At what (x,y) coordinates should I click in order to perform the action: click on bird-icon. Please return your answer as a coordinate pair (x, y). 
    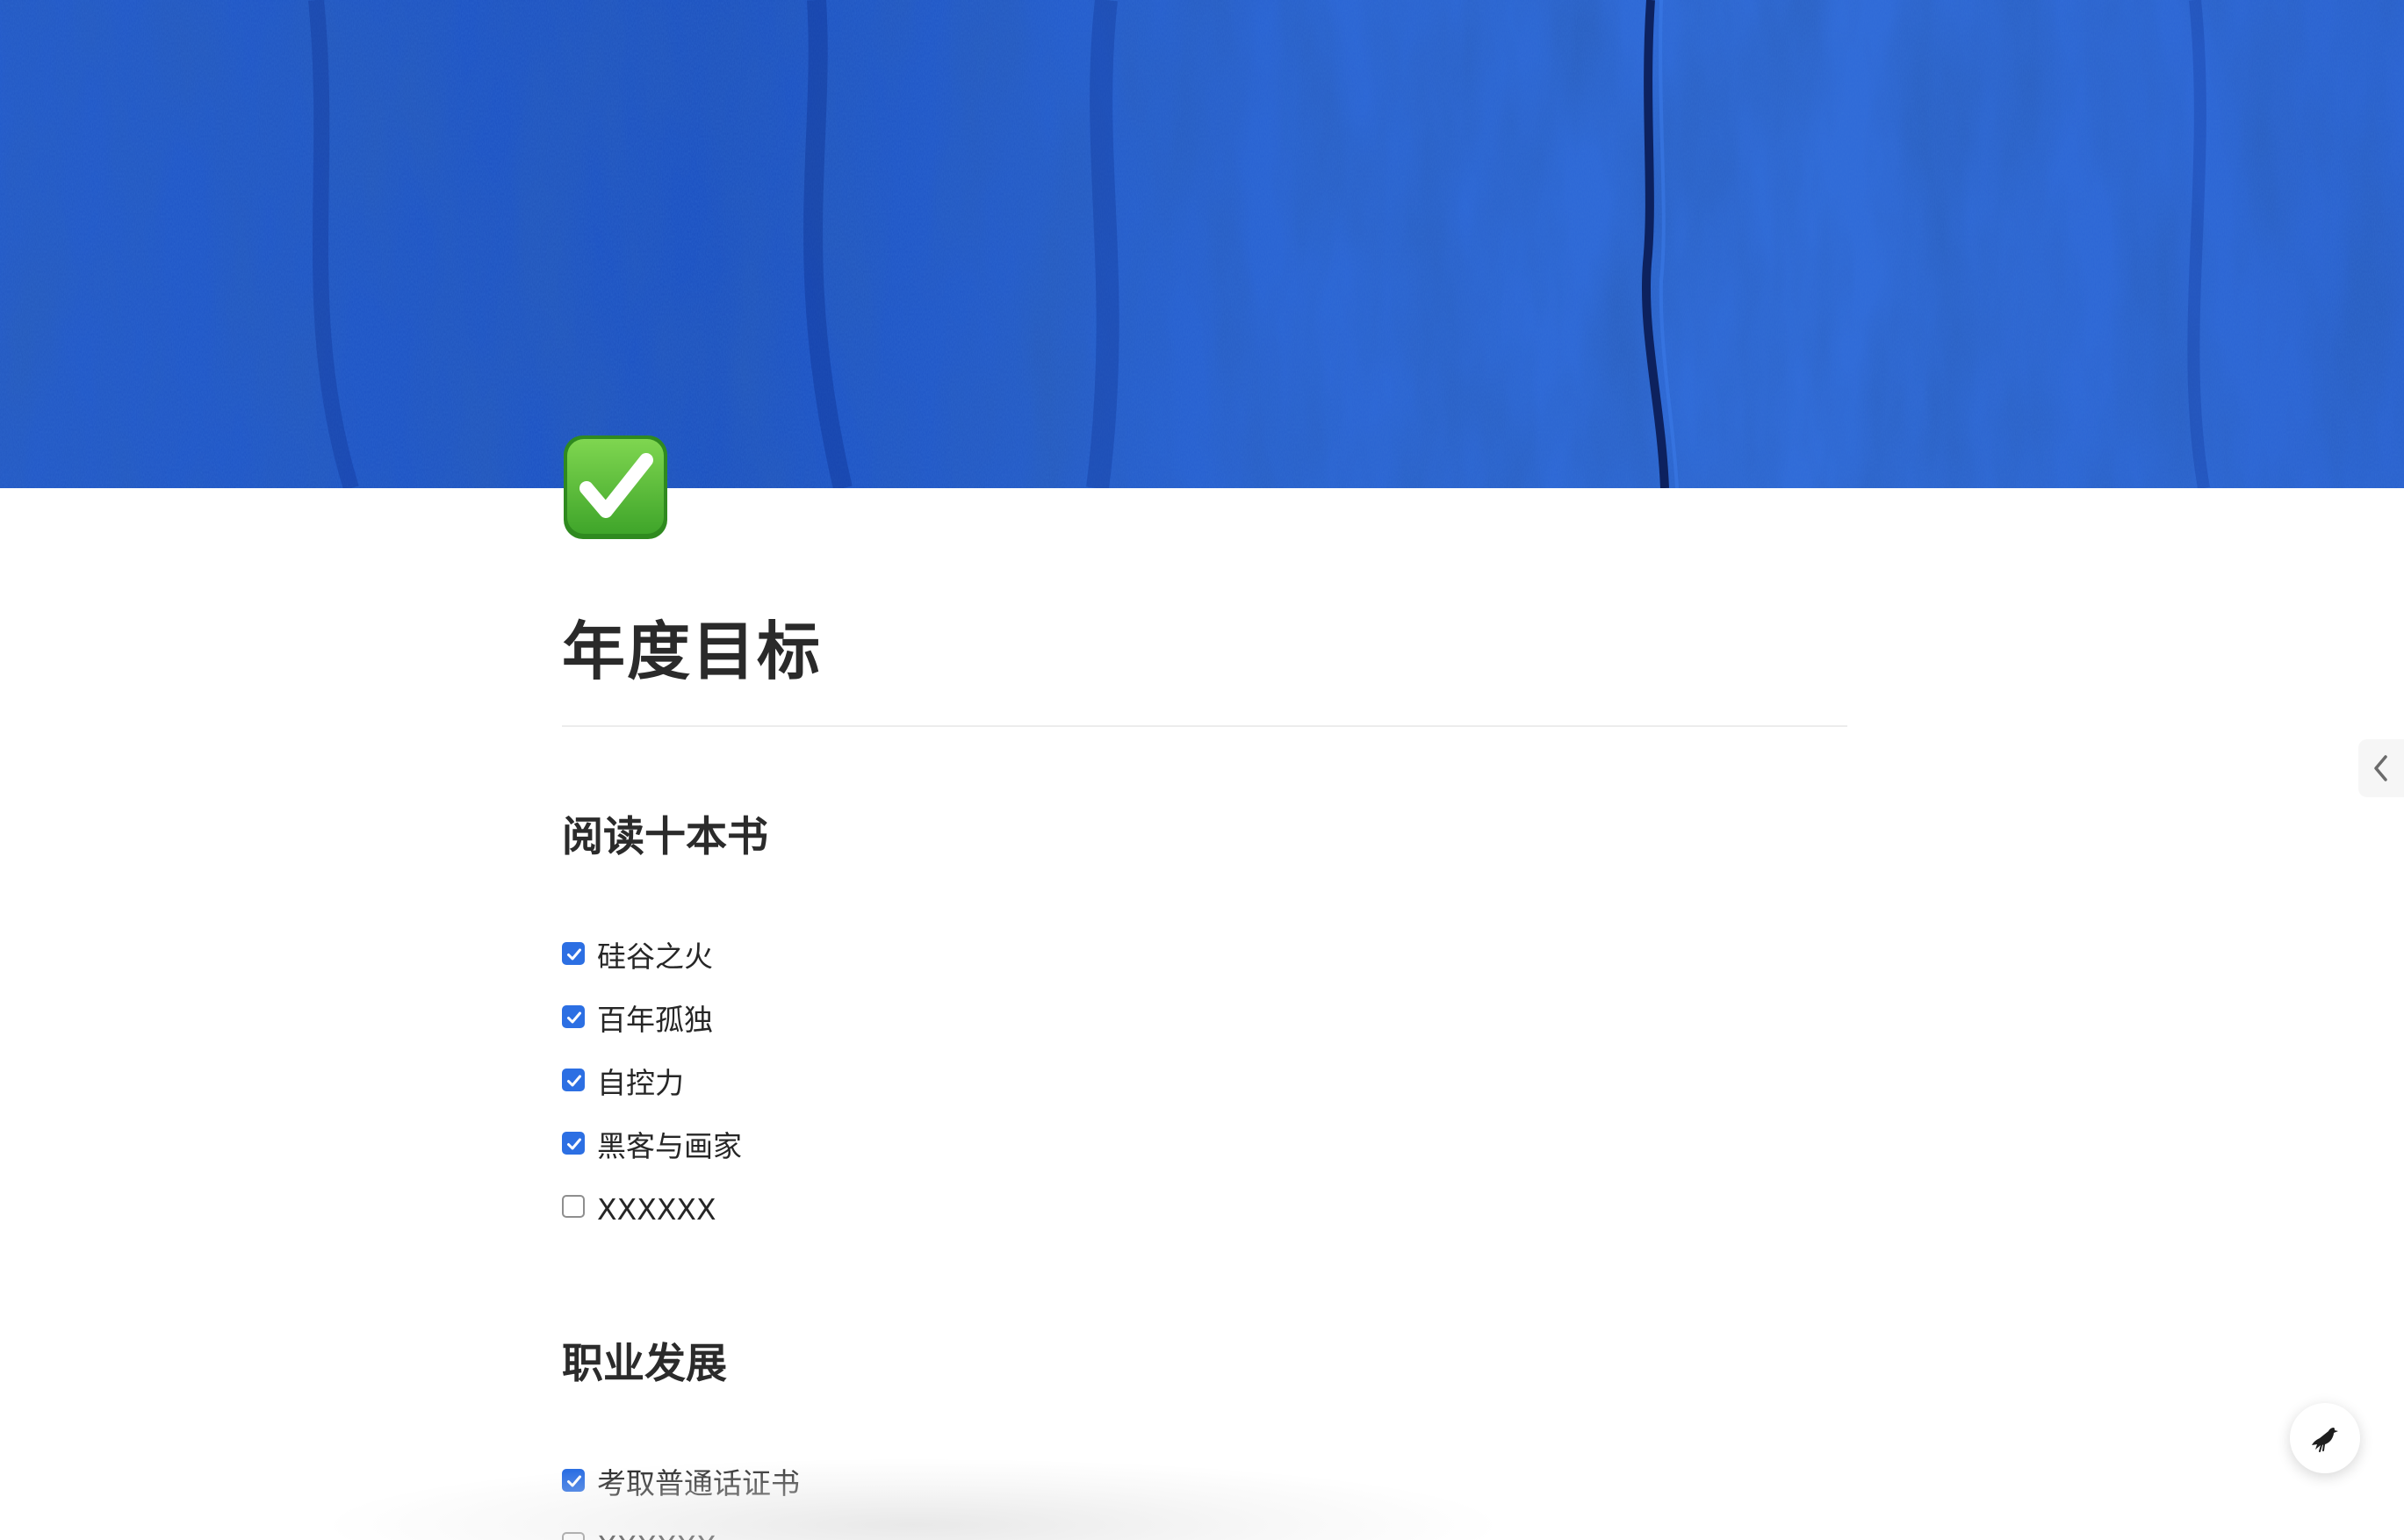
    Looking at the image, I should click on (2325, 1440).